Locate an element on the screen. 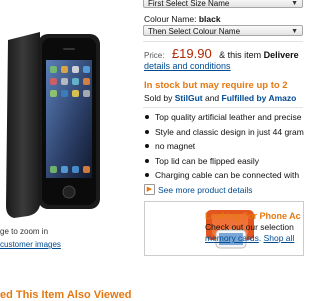  feature-item: Style and classic design in just 44 gram is located at coordinates (224, 133).